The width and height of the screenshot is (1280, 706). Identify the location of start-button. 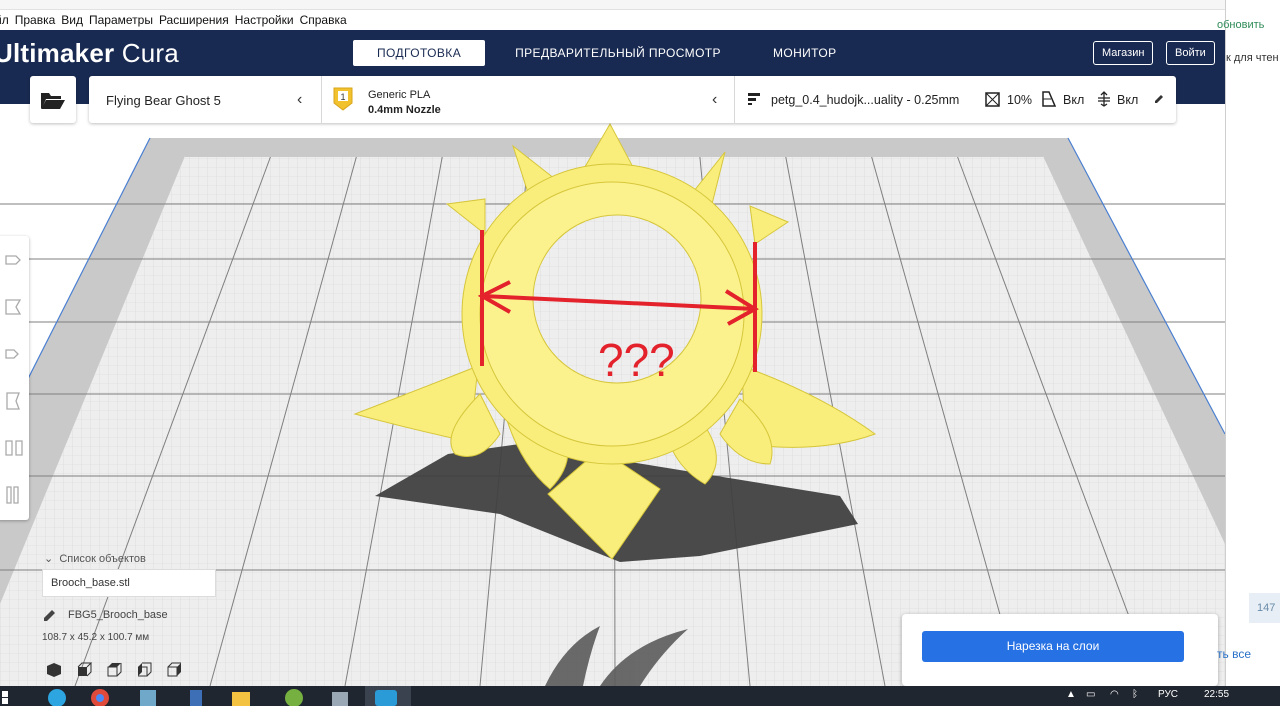
(15, 696).